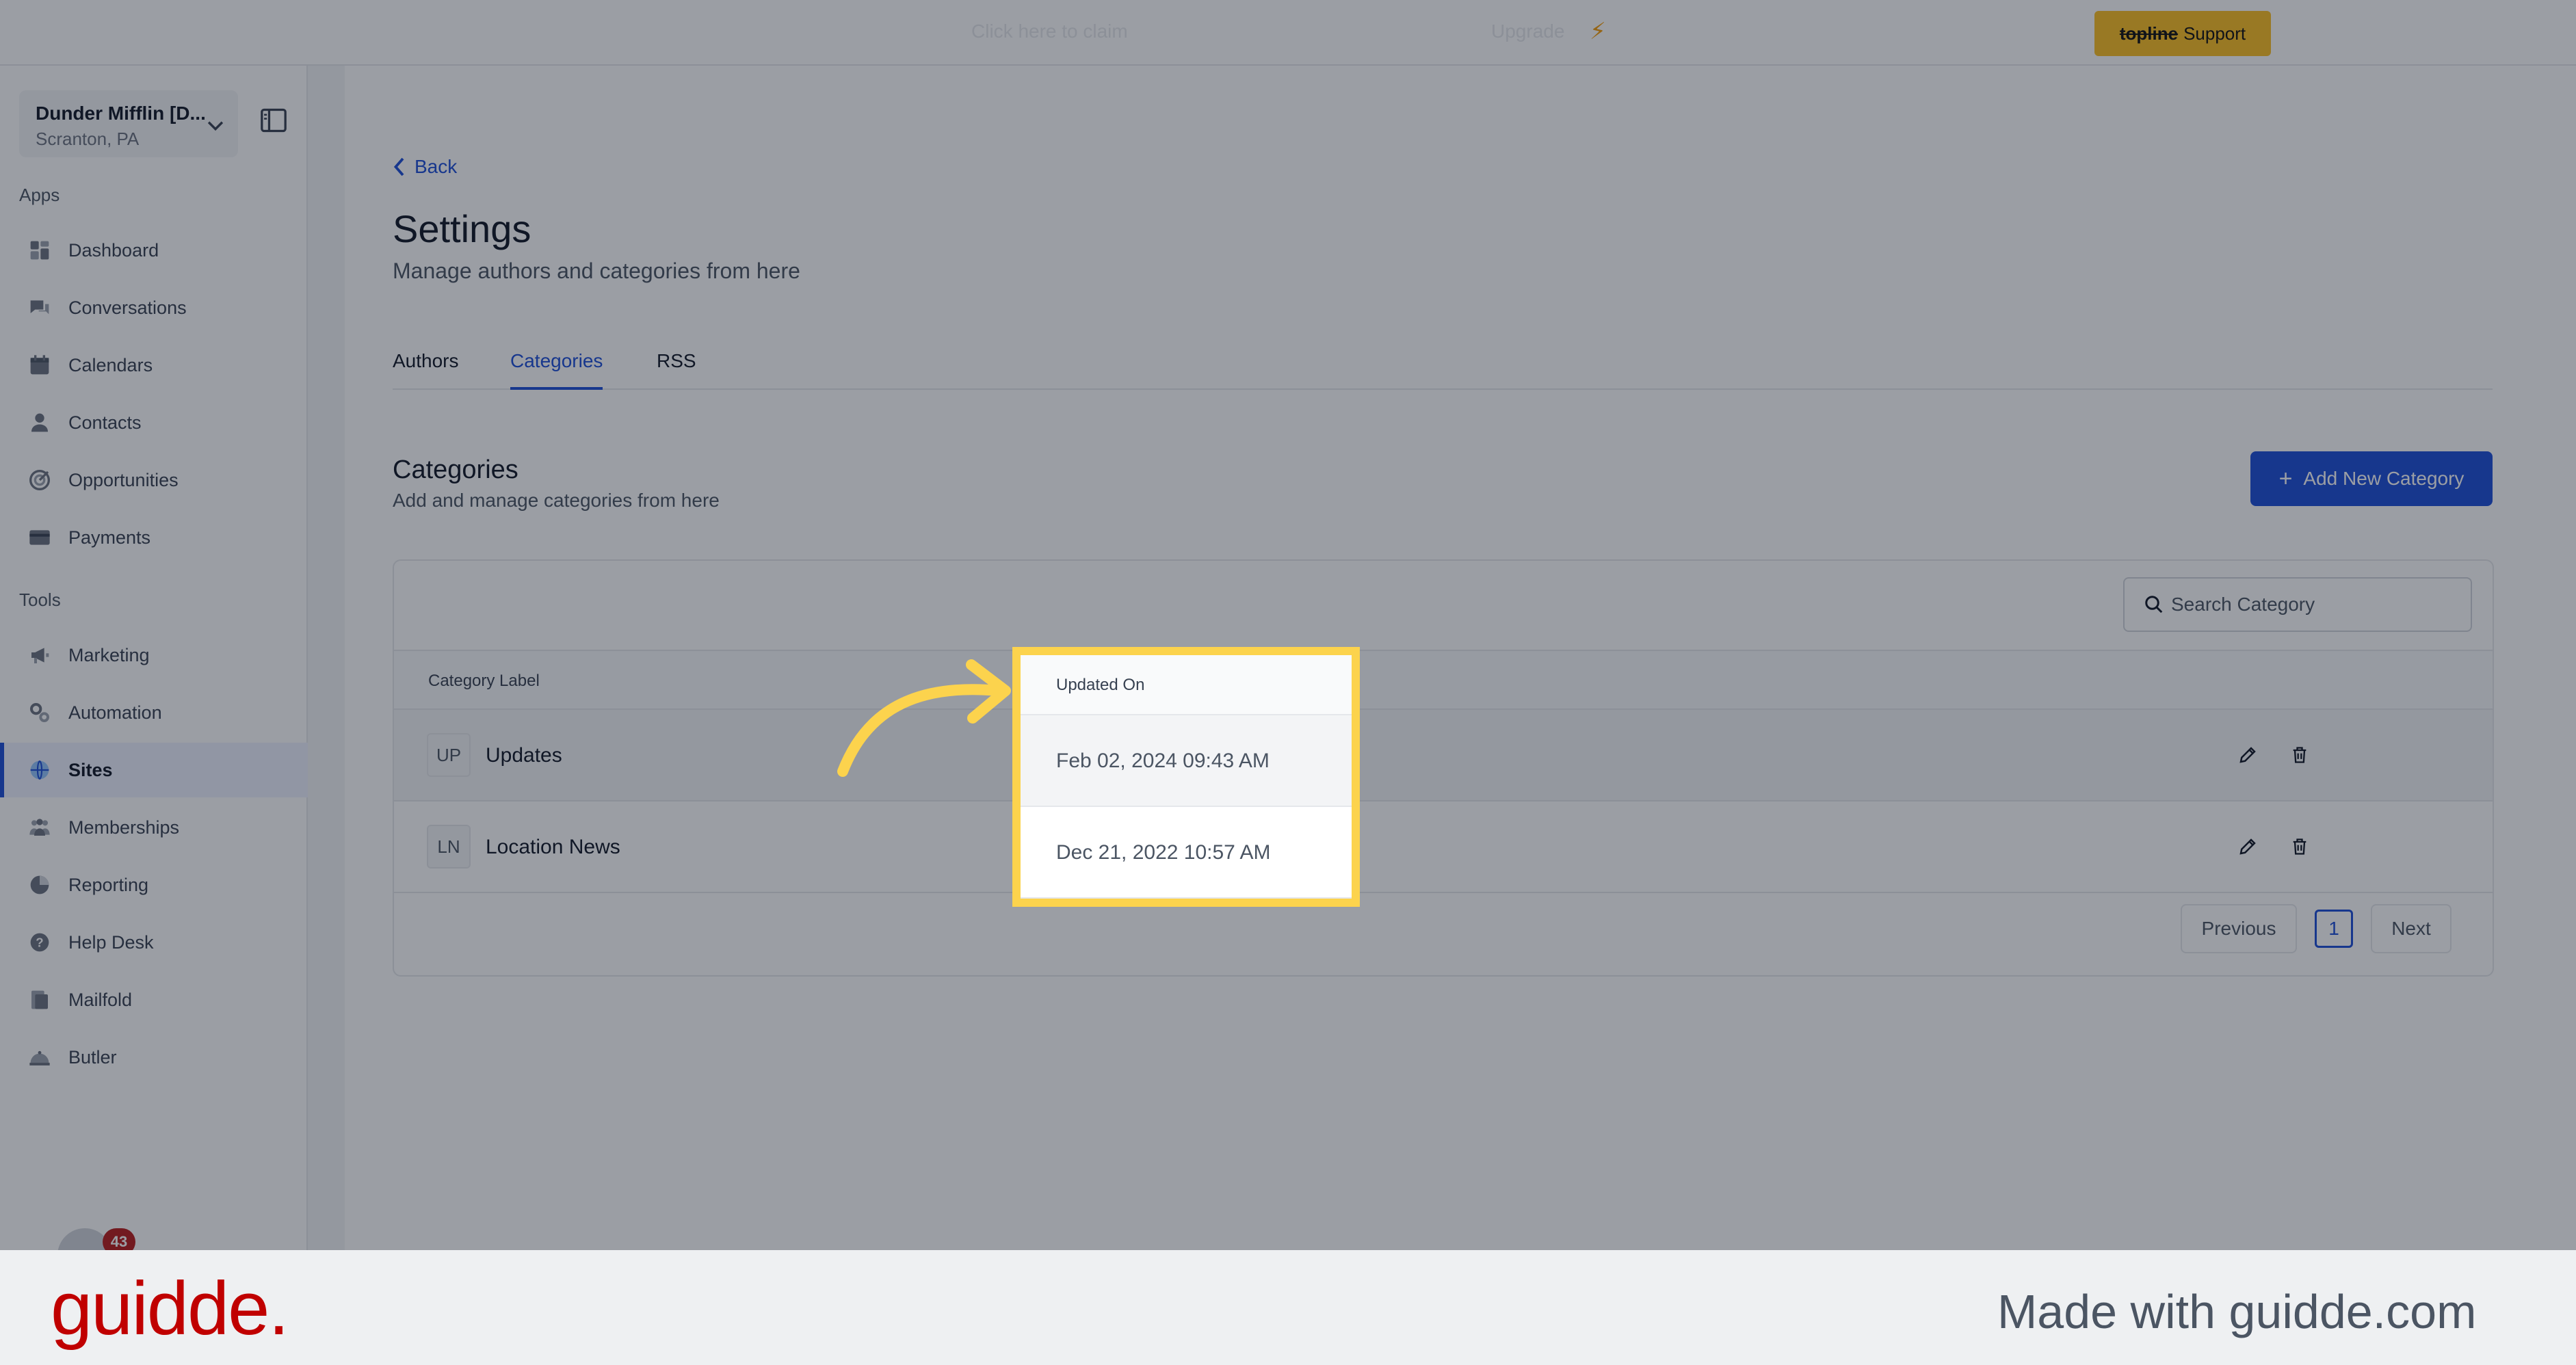 This screenshot has width=2576, height=1365. What do you see at coordinates (1186, 685) in the screenshot?
I see `highlight-column-header: Updated On` at bounding box center [1186, 685].